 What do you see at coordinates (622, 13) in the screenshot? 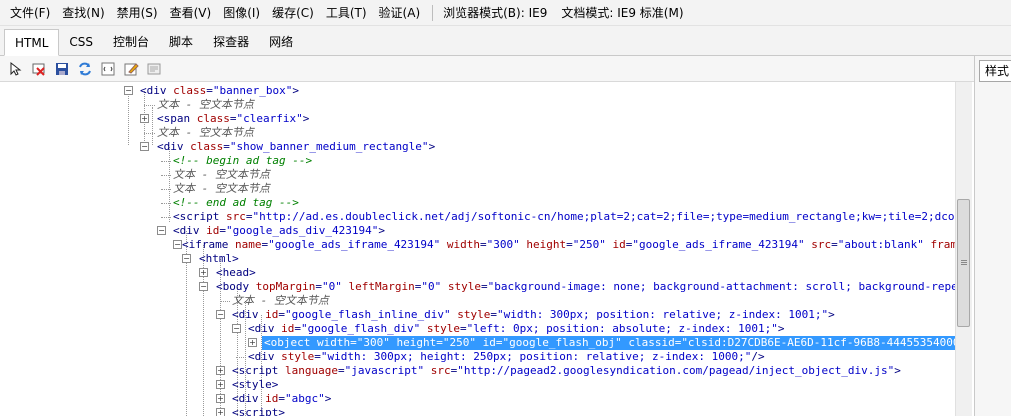
I see `document-mode-menu: 文档模式: IE9 标准(M)` at bounding box center [622, 13].